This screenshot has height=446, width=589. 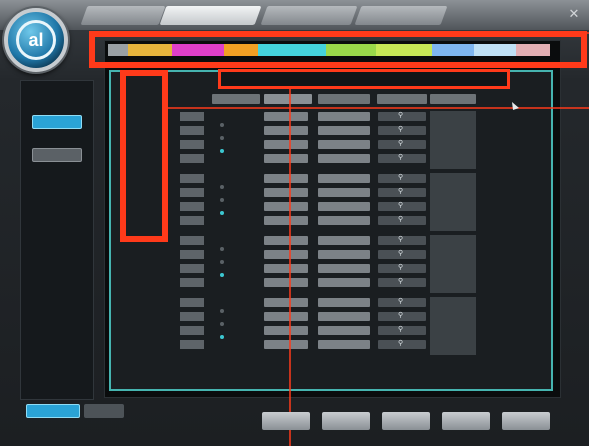 What do you see at coordinates (515, 106) in the screenshot?
I see `mouse-cursor-icon` at bounding box center [515, 106].